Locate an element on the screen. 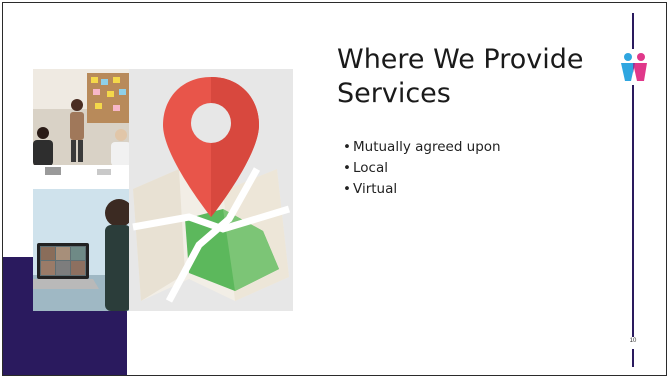  bullet-item: Mutually agreed upon is located at coordinates (422, 147).